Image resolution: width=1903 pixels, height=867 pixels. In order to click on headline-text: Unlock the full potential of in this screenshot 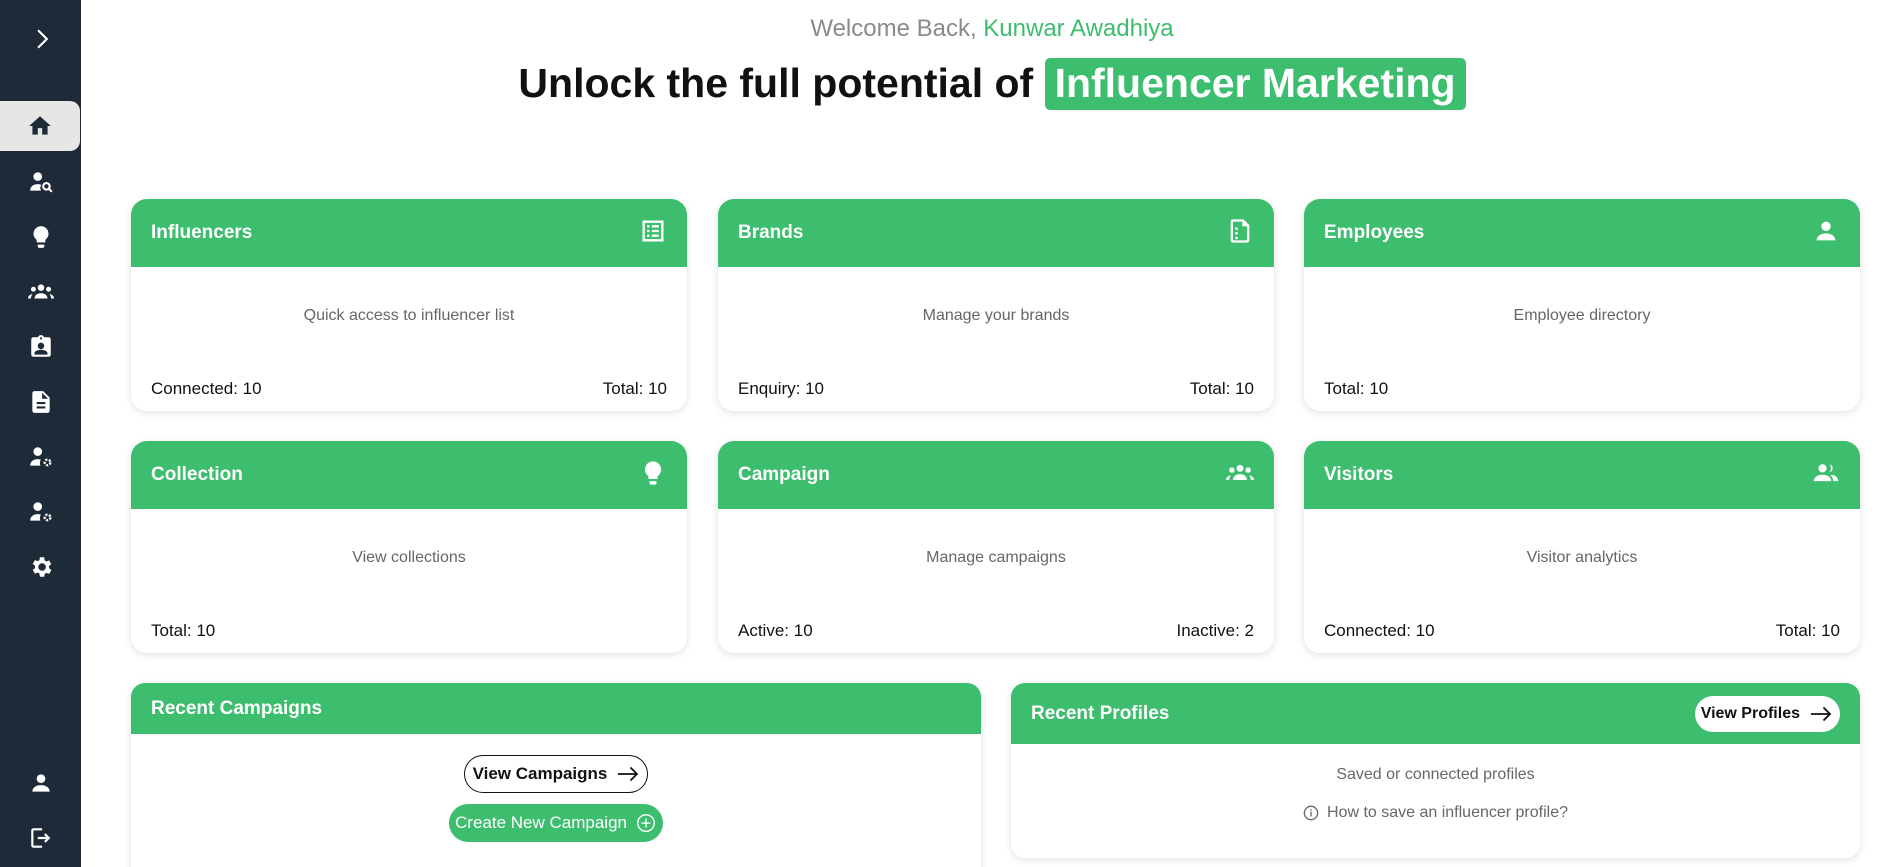, I will do `click(781, 83)`.